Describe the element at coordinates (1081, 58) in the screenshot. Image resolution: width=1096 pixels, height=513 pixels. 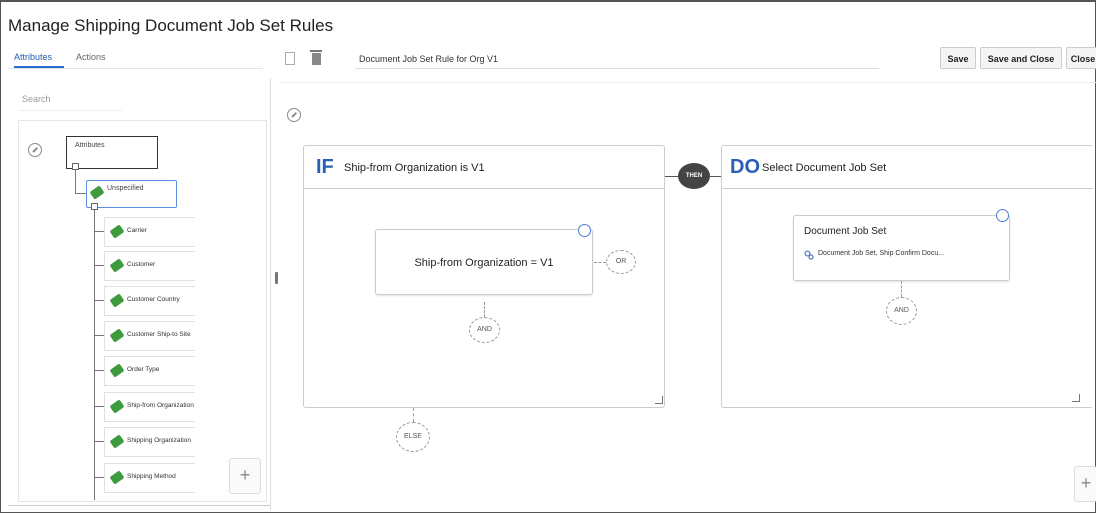
I see `close-button: Close` at that location.